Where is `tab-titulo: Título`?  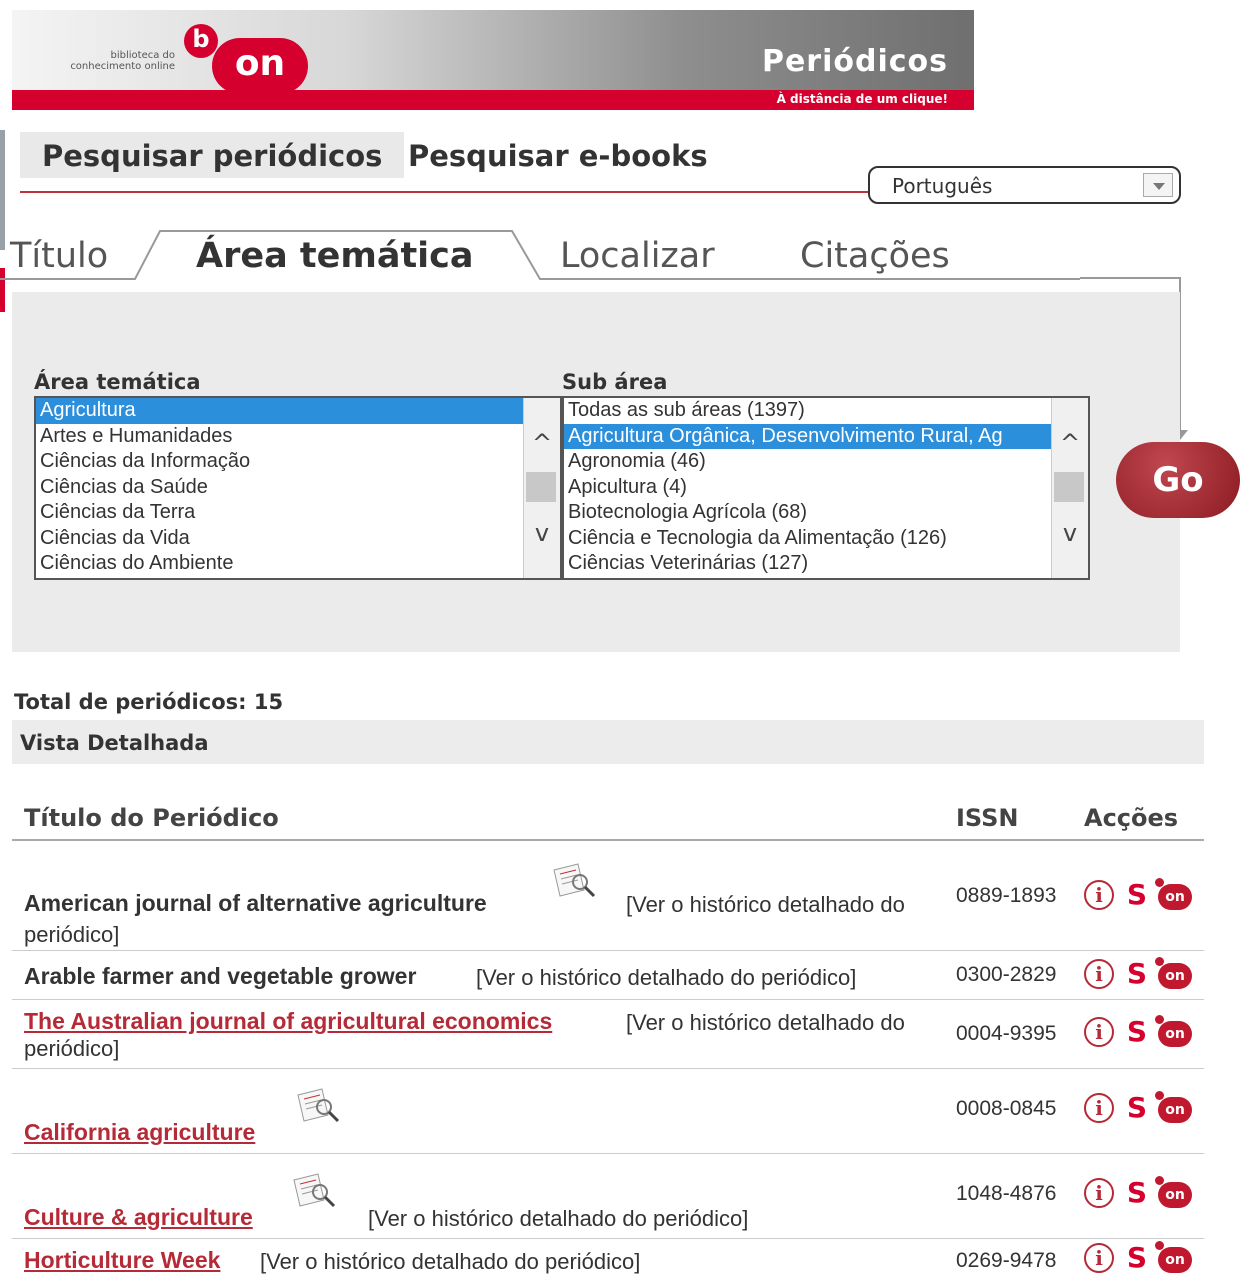 tab-titulo: Título is located at coordinates (59, 256).